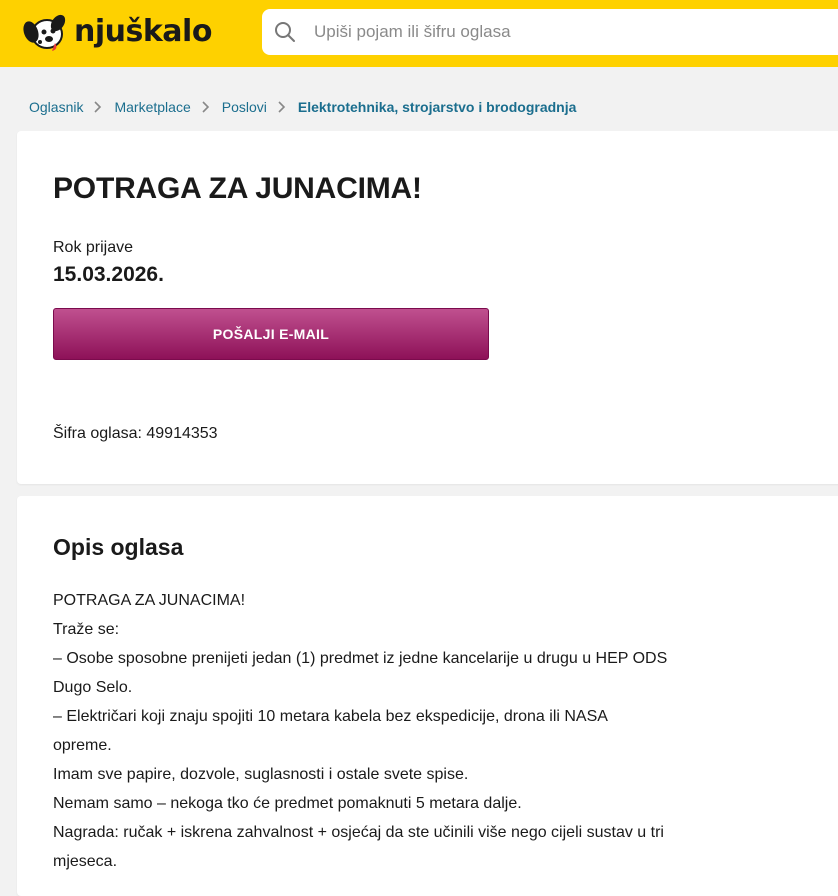  What do you see at coordinates (149, 600) in the screenshot?
I see `description-line: POTRAGA ZA JUNACIMA!` at bounding box center [149, 600].